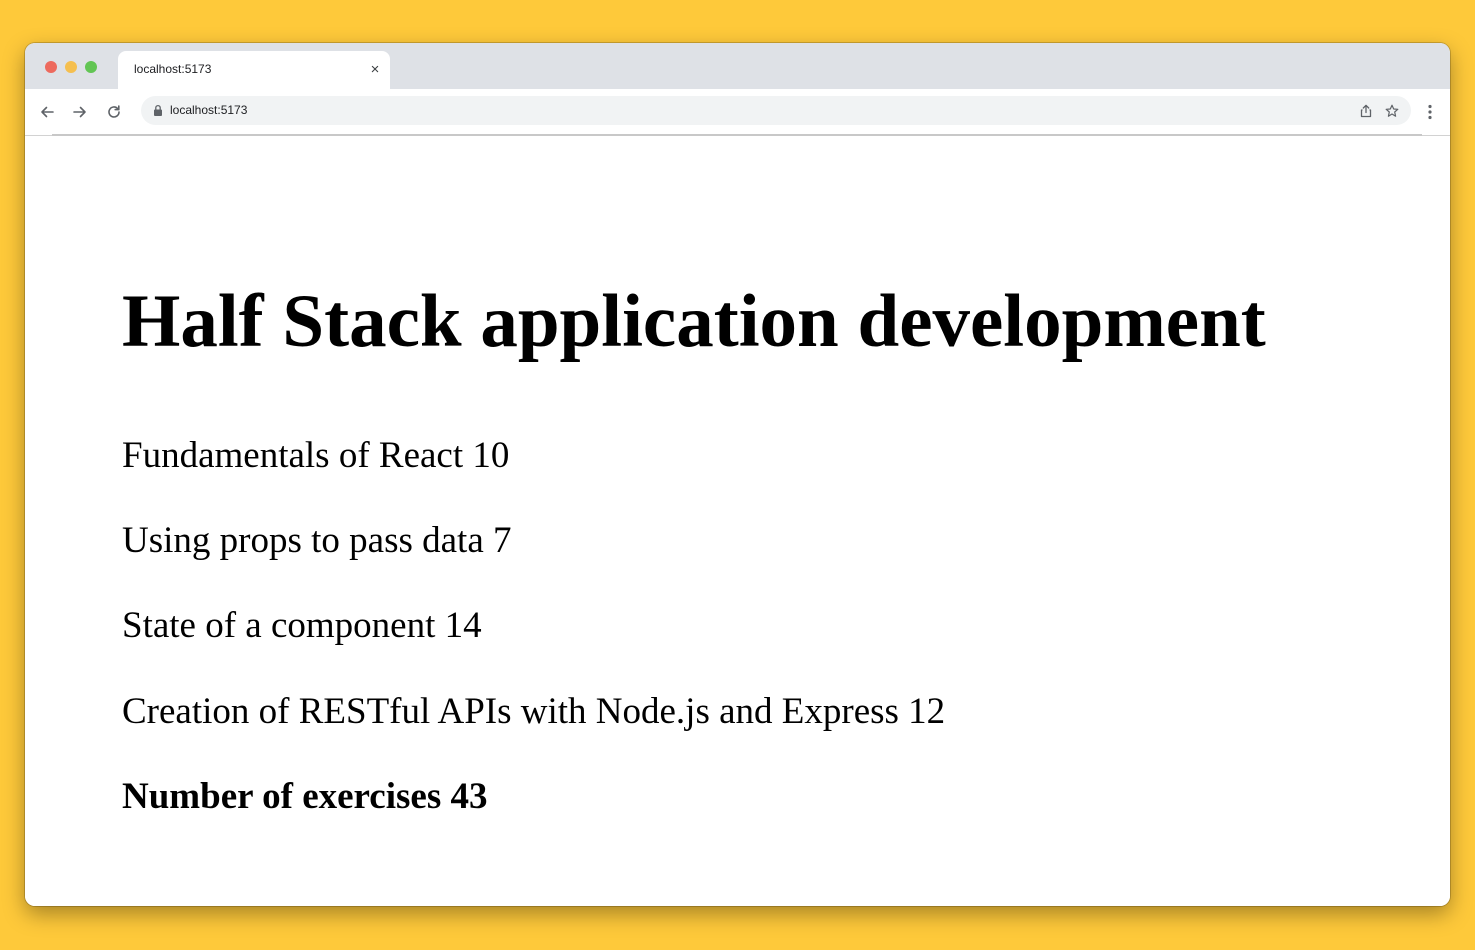 The image size is (1475, 950). What do you see at coordinates (305, 796) in the screenshot?
I see `exercise-total: Number of exercises 43` at bounding box center [305, 796].